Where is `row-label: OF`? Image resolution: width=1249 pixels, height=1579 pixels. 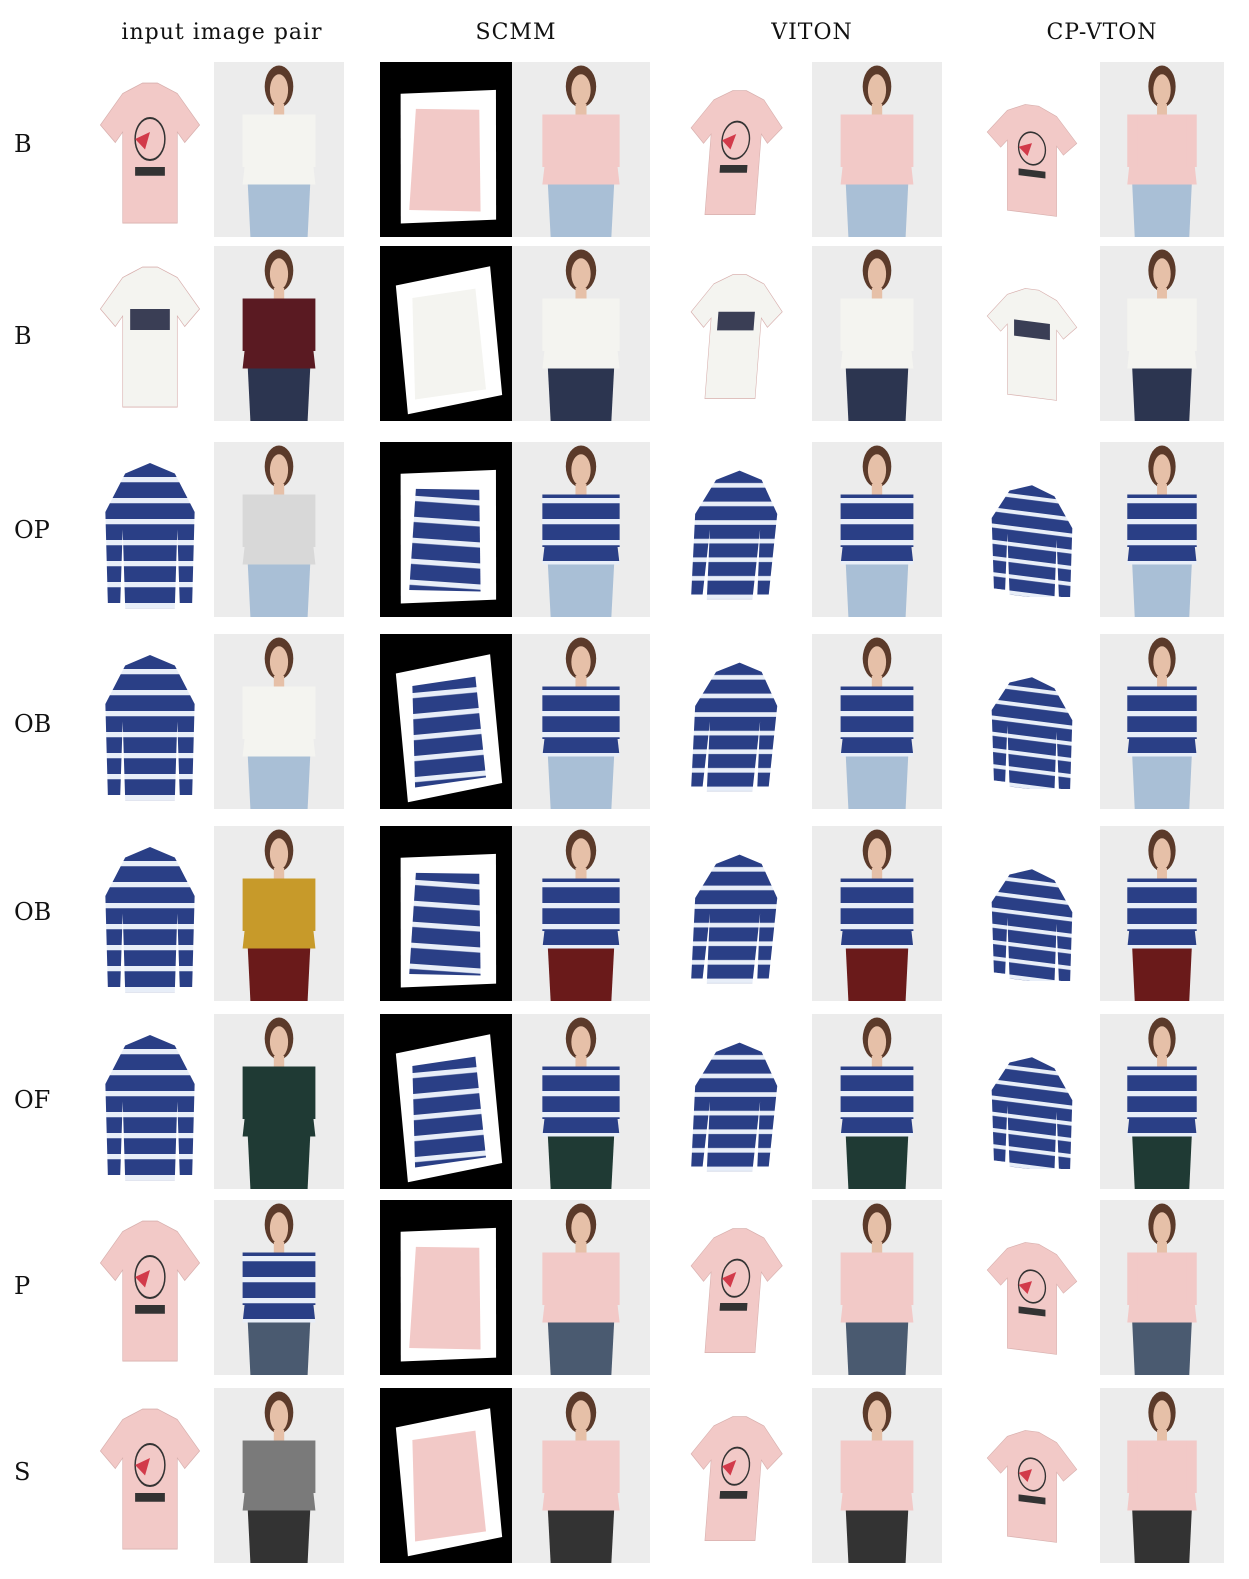
row-label: OF is located at coordinates (32, 1100).